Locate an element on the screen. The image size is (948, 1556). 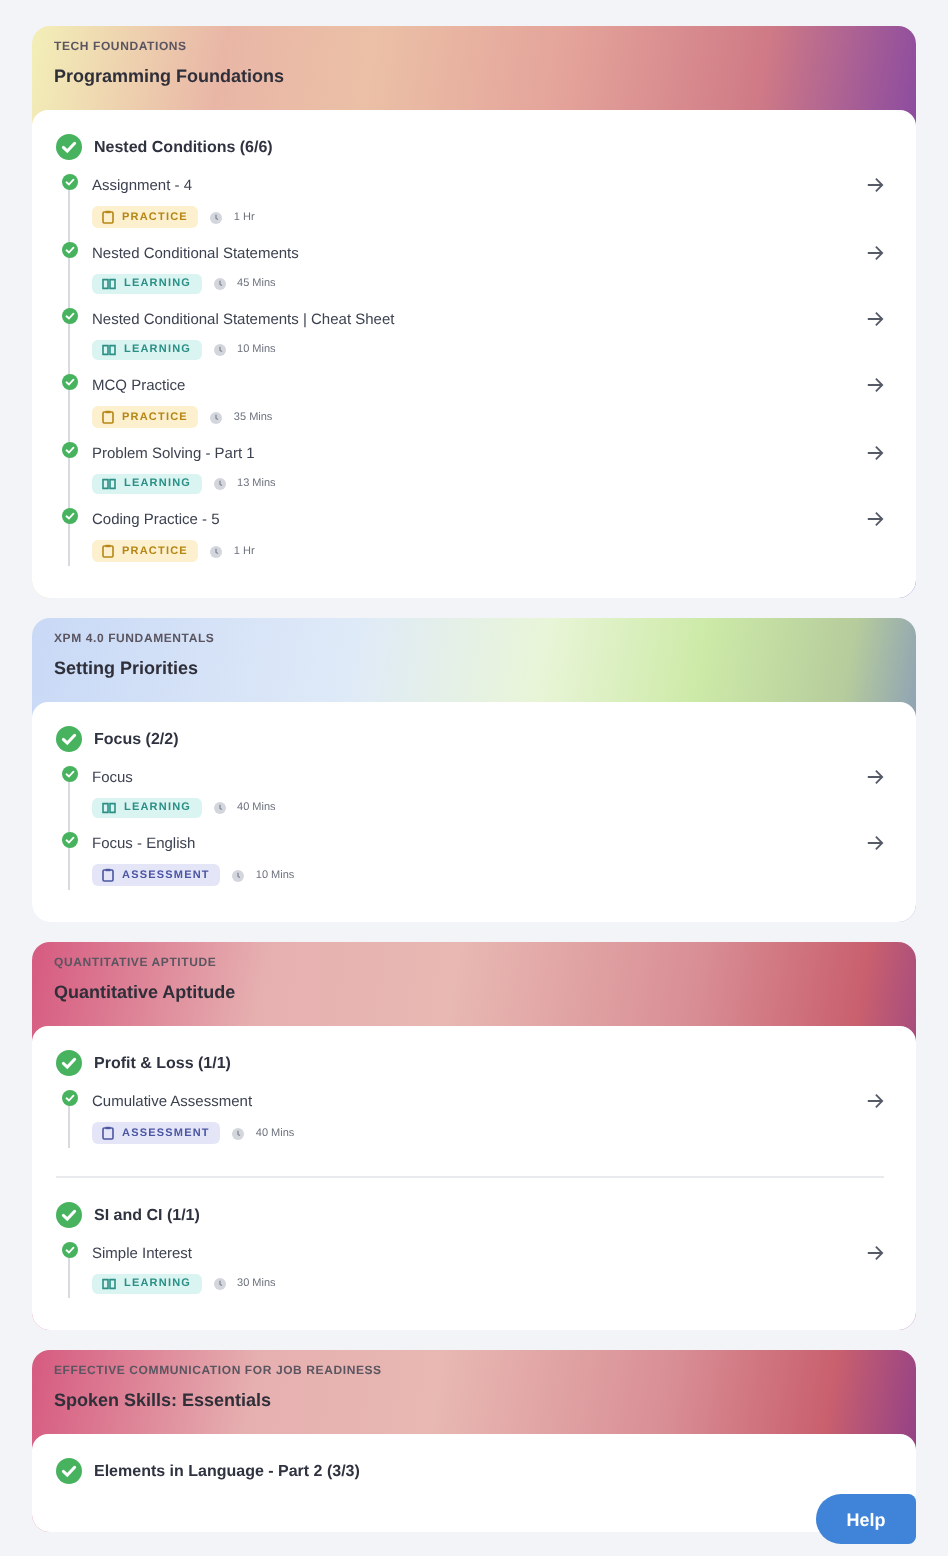
module-title: Nested Conditions (6/6) is located at coordinates (183, 147).